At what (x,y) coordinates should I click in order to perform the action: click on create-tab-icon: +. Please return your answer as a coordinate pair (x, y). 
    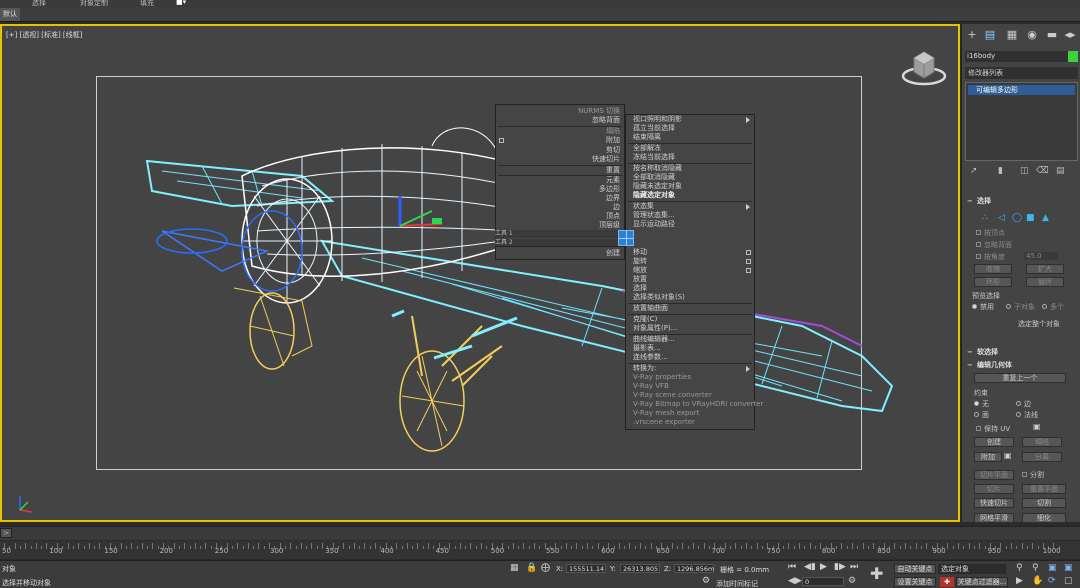
    Looking at the image, I should click on (972, 35).